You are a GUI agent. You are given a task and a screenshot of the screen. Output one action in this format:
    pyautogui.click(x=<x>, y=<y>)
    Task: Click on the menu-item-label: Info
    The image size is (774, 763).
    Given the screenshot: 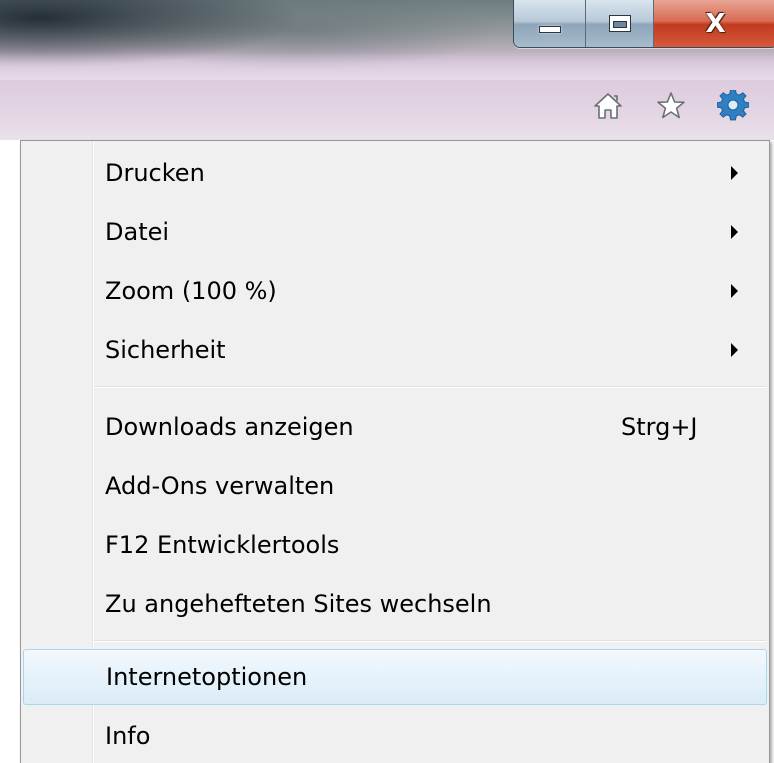 What is the action you would take?
    pyautogui.click(x=128, y=736)
    